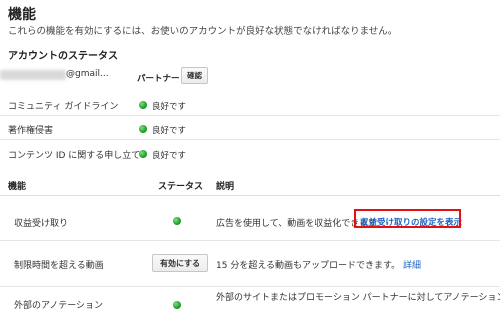 This screenshot has width=500, height=311. What do you see at coordinates (225, 187) in the screenshot?
I see `header-description: 説明` at bounding box center [225, 187].